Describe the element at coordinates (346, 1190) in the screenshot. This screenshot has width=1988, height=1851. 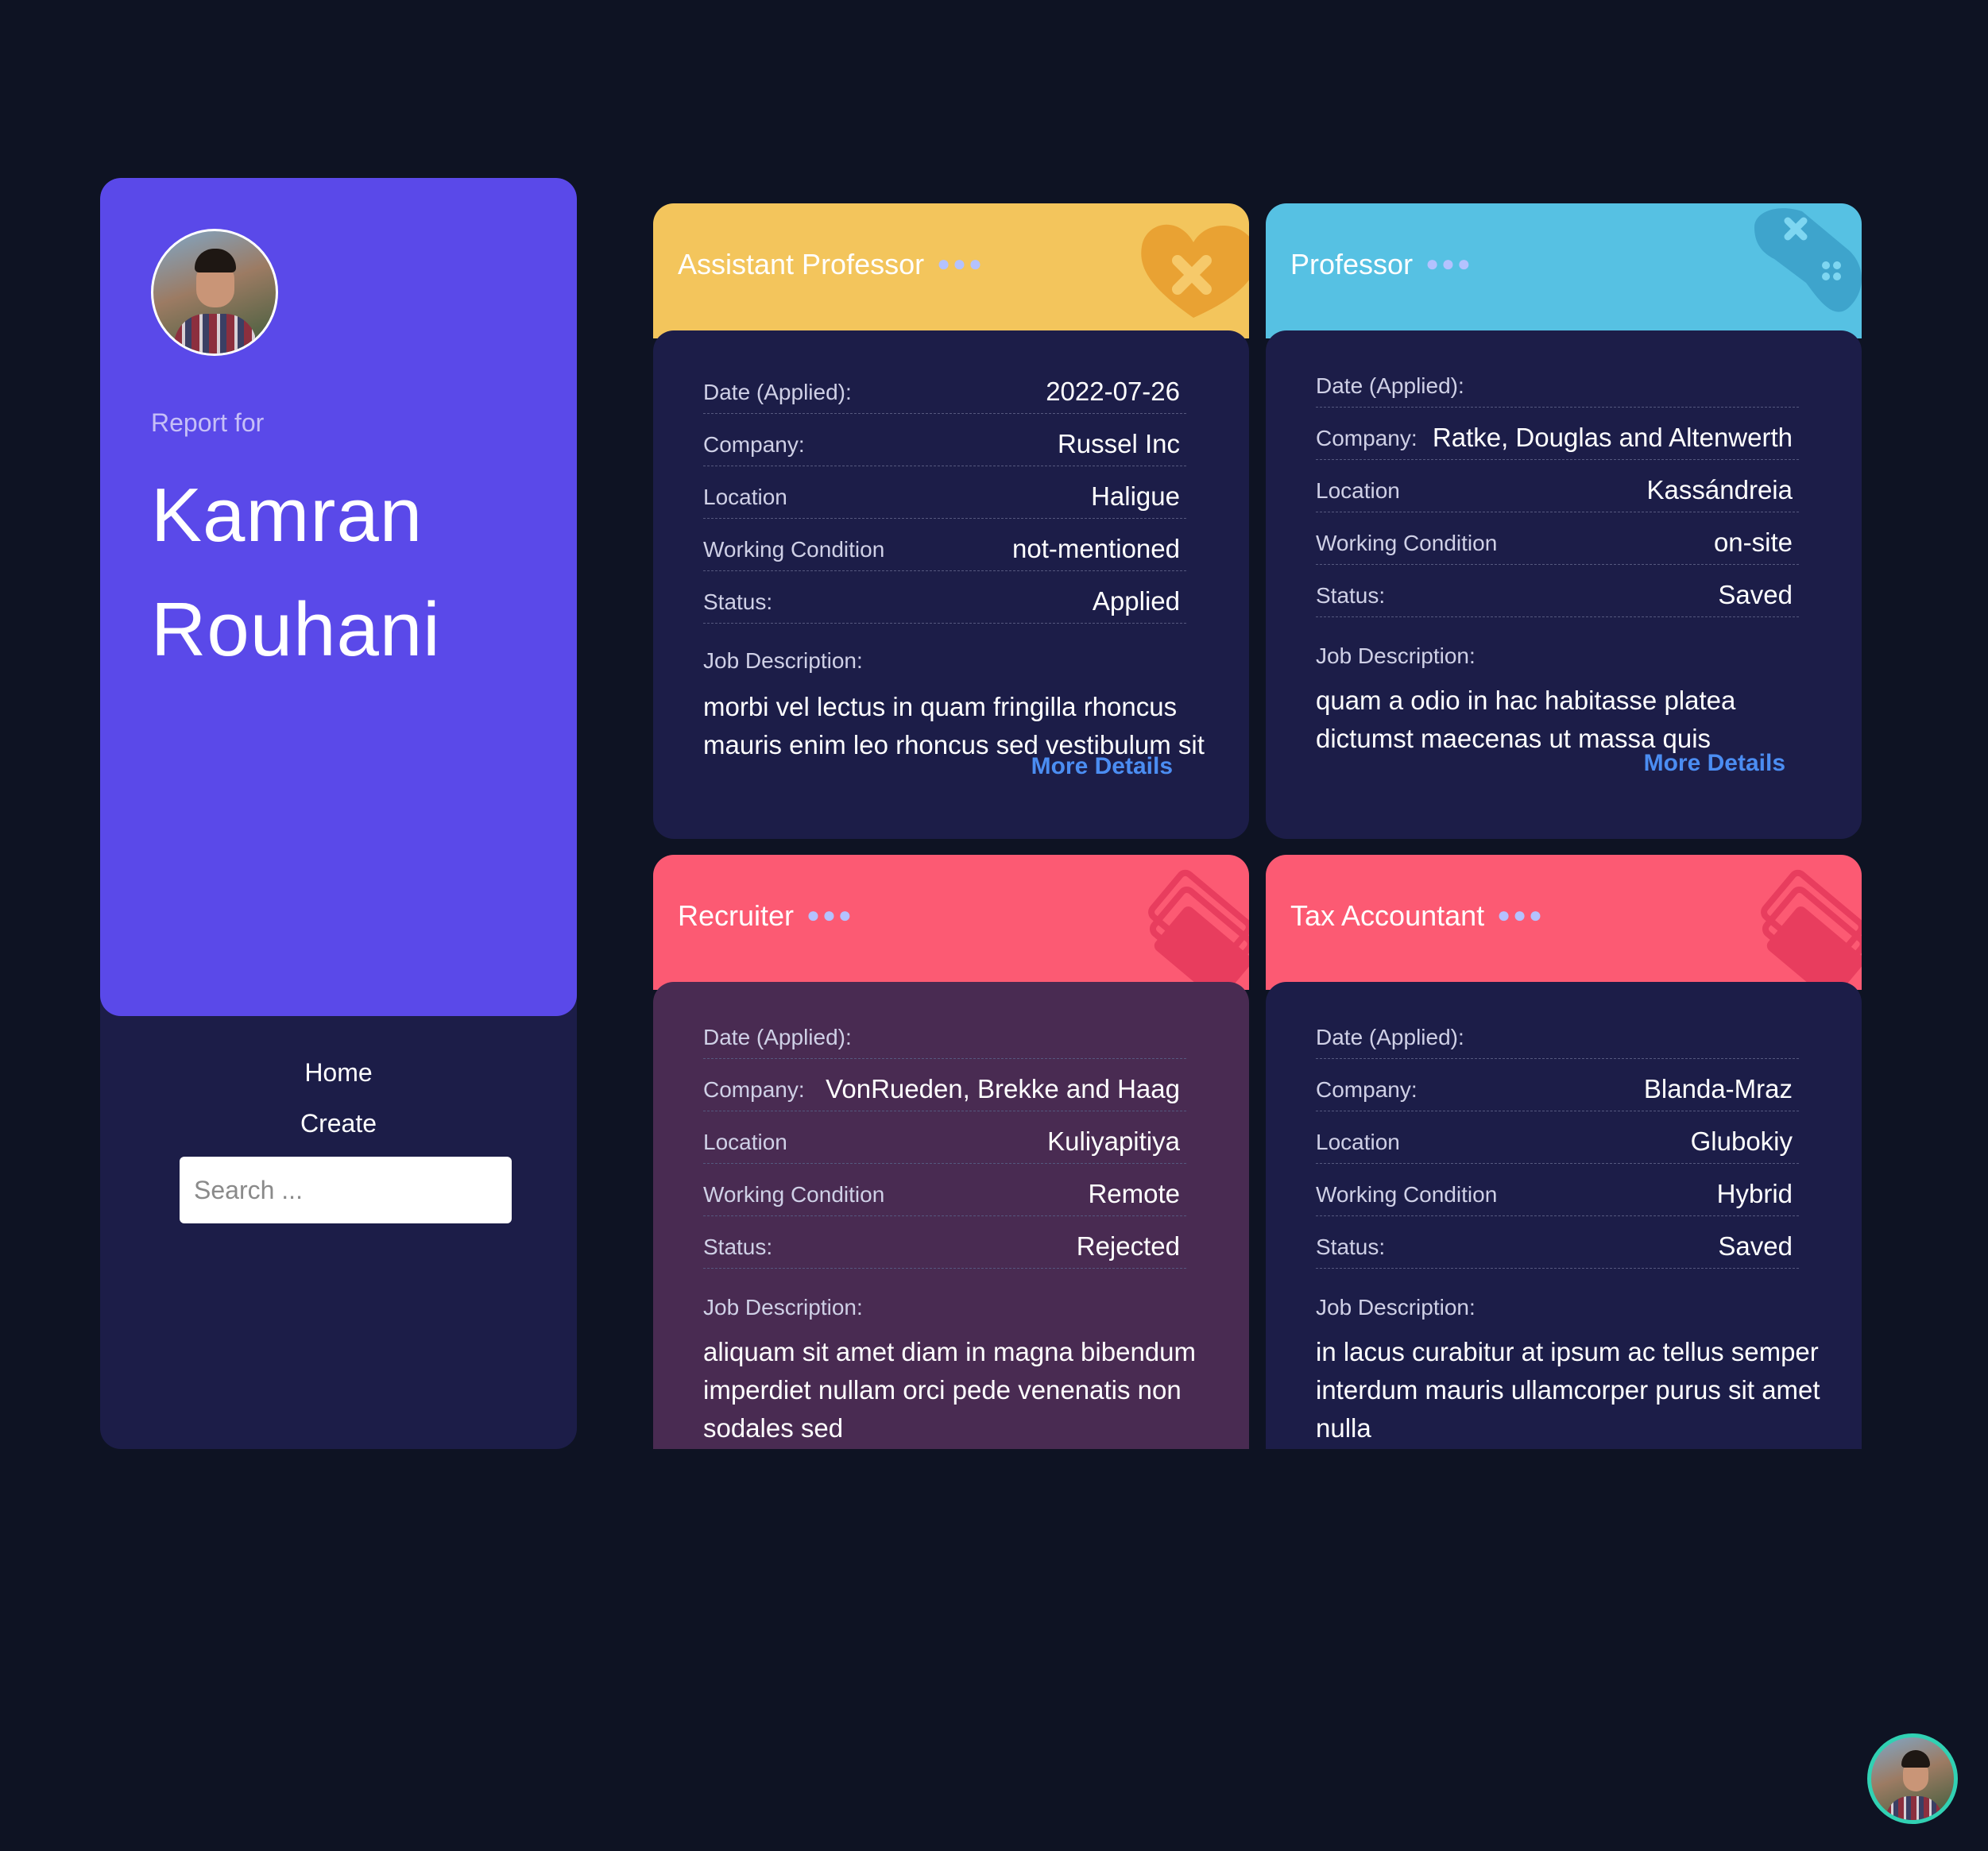
I see `search-input` at that location.